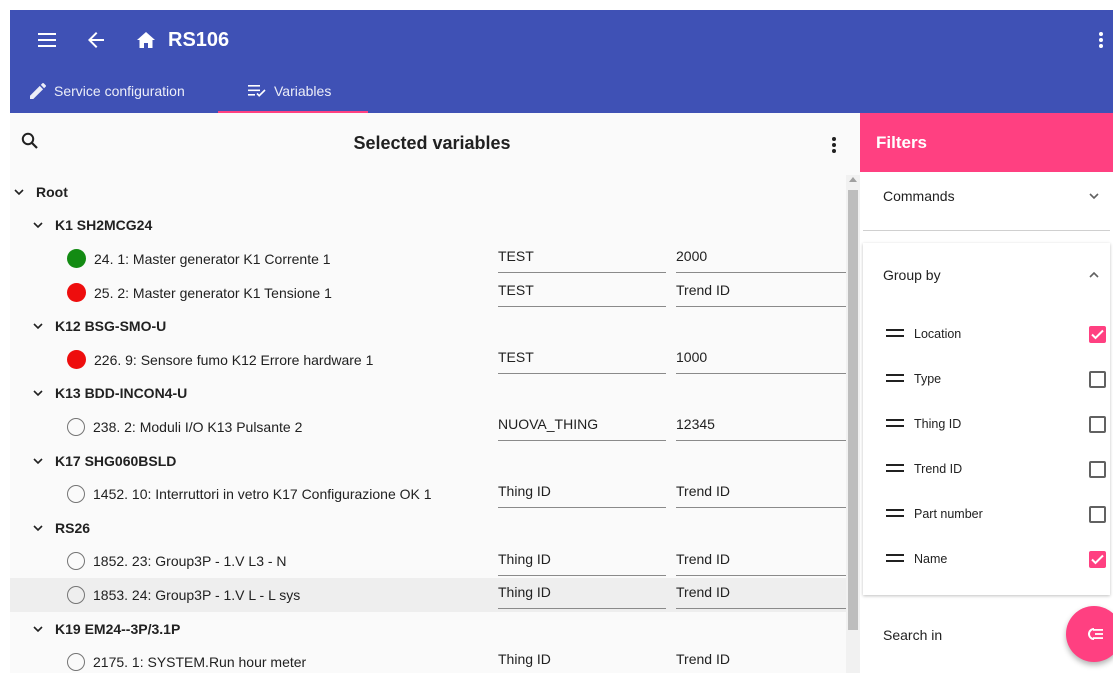 The width and height of the screenshot is (1113, 673). I want to click on tree-group-label: K19 EM24--3P/3.1P, so click(118, 628).